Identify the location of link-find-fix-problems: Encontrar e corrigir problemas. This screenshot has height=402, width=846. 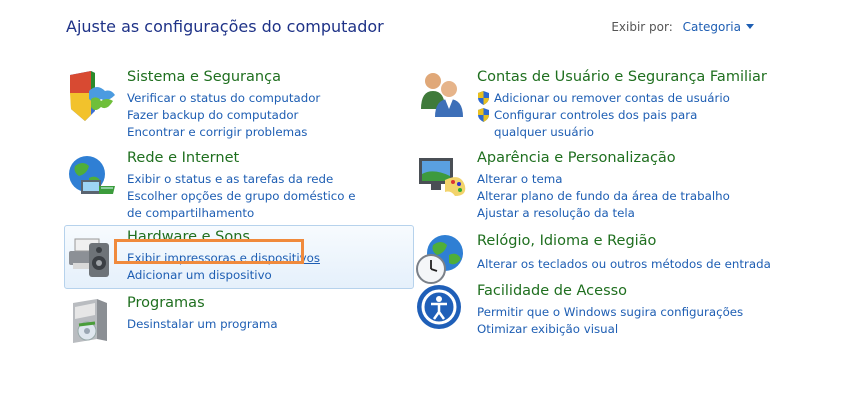
(223, 132).